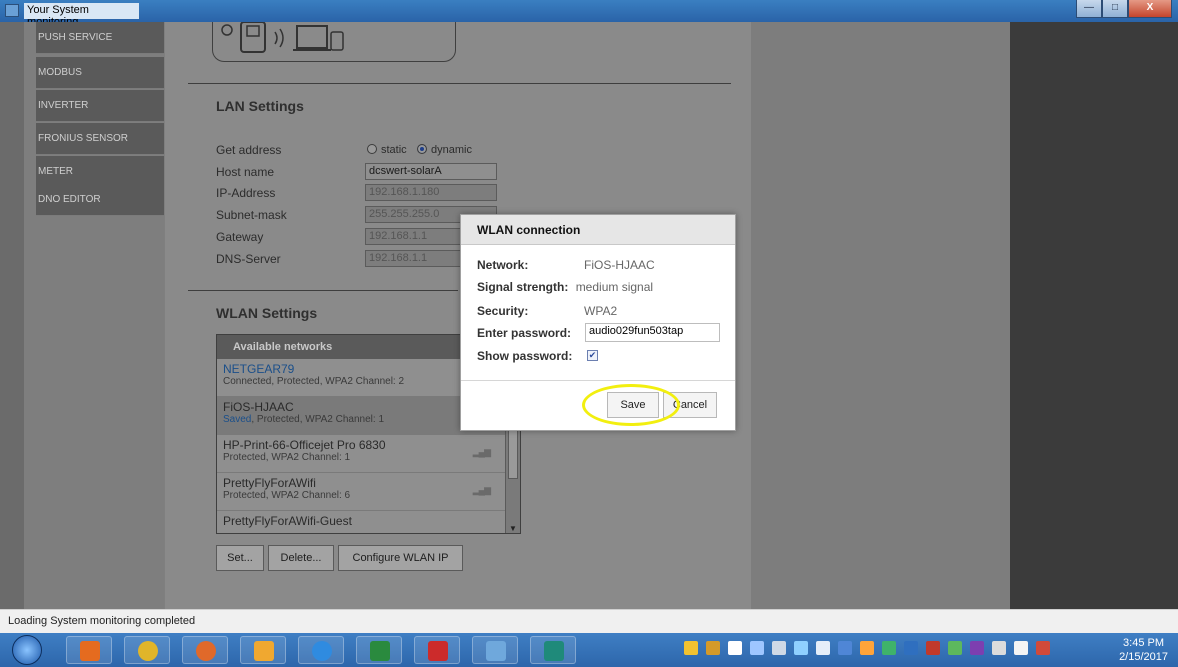 This screenshot has width=1178, height=667. What do you see at coordinates (372, 149) in the screenshot?
I see `radio-static-dot` at bounding box center [372, 149].